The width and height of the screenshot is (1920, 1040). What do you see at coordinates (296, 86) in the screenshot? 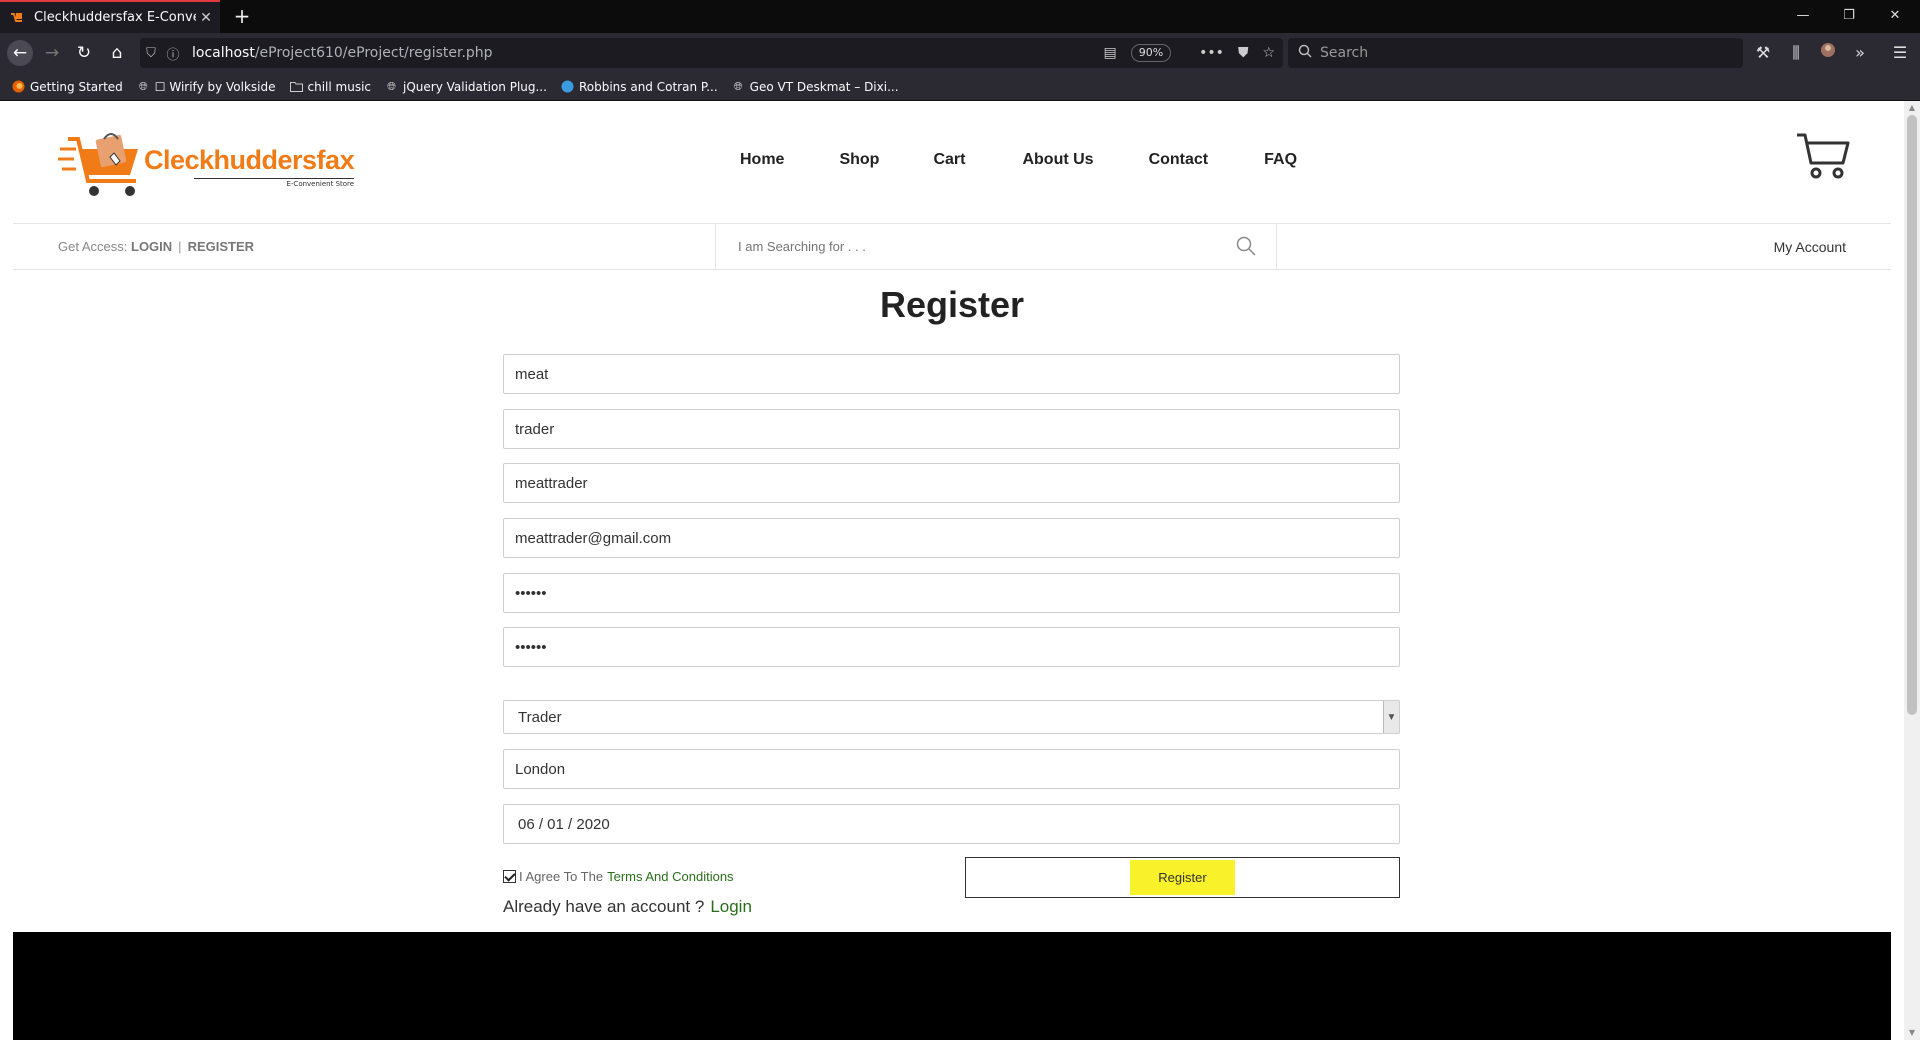
I see `folder-icon` at bounding box center [296, 86].